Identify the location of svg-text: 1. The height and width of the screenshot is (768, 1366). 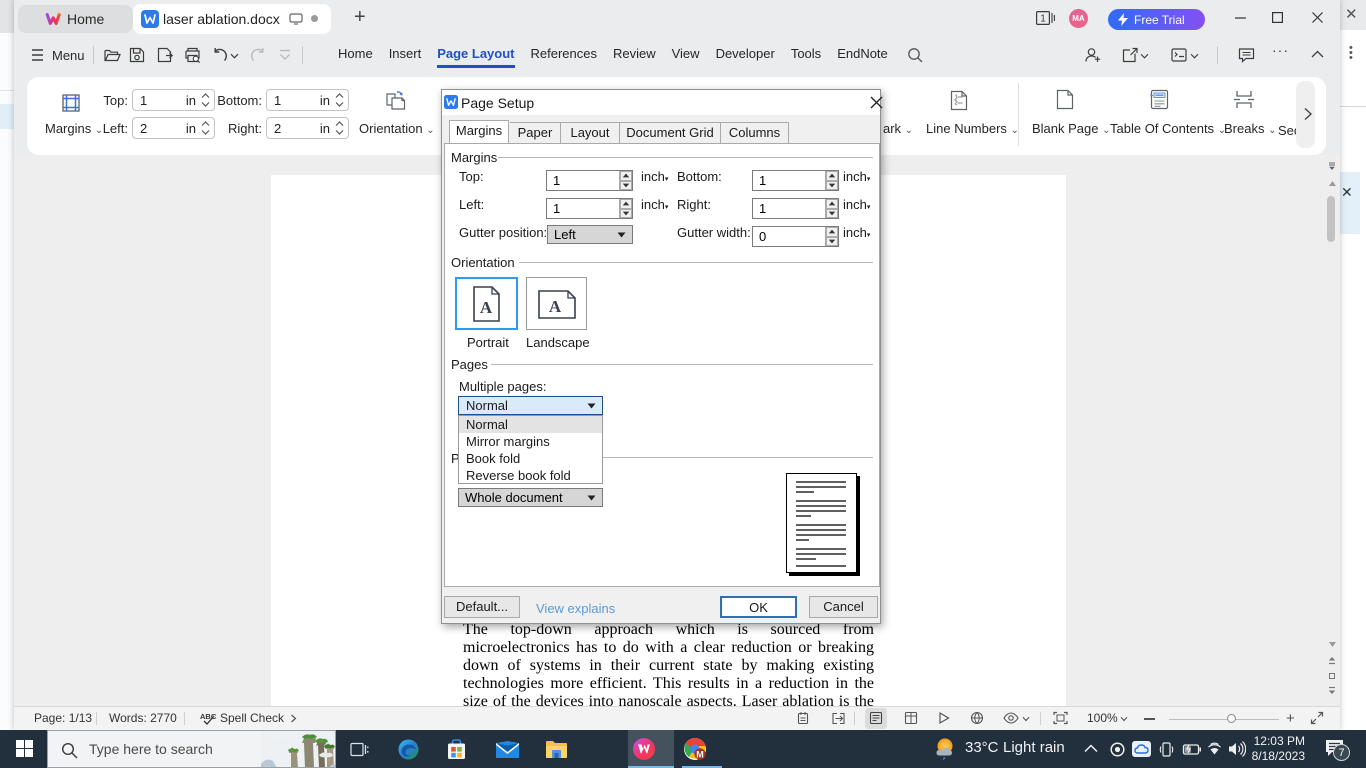
(1043, 19).